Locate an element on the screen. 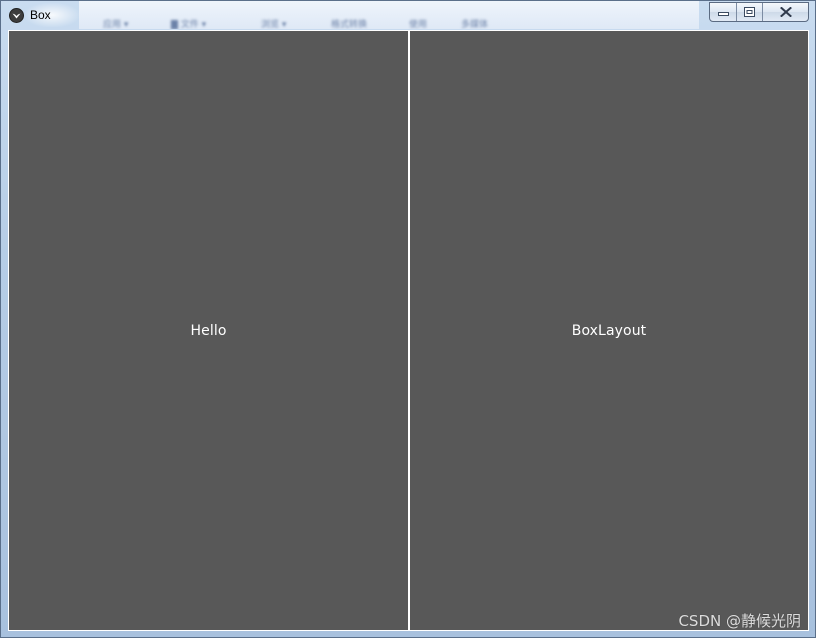 Image resolution: width=816 pixels, height=638 pixels. title-bar-glass: 应用 ▾ ▇ 文件 ▾ 浏览 ▾ 格式转换 使用 多媒体 is located at coordinates (389, 15).